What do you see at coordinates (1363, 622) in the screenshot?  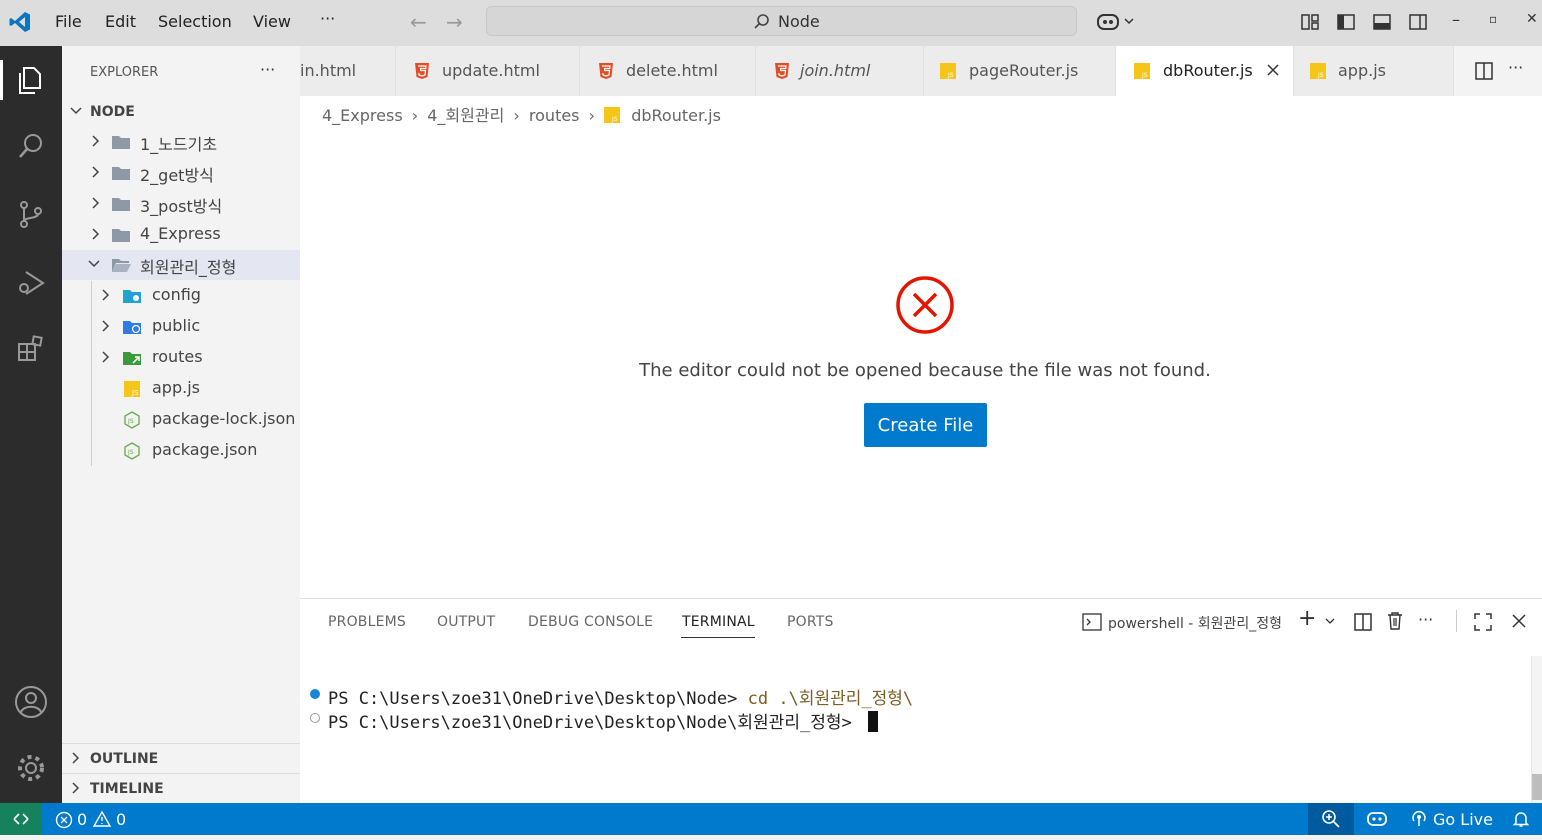 I see `split-terminal-icon` at bounding box center [1363, 622].